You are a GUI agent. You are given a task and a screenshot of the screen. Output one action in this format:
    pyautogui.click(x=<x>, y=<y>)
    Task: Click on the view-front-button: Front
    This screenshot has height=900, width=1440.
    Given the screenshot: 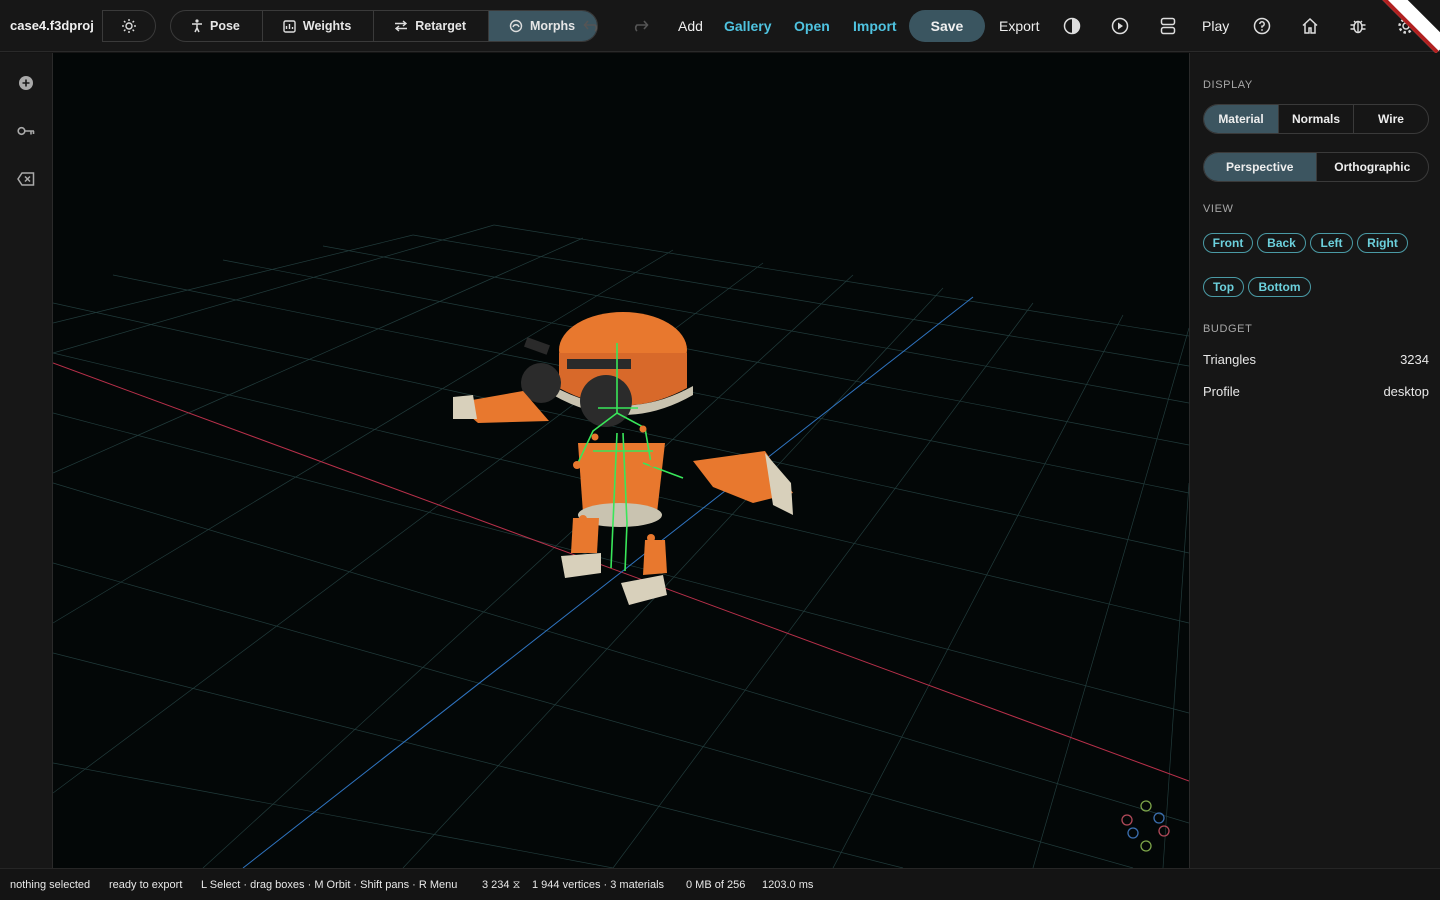 What is the action you would take?
    pyautogui.click(x=1228, y=243)
    